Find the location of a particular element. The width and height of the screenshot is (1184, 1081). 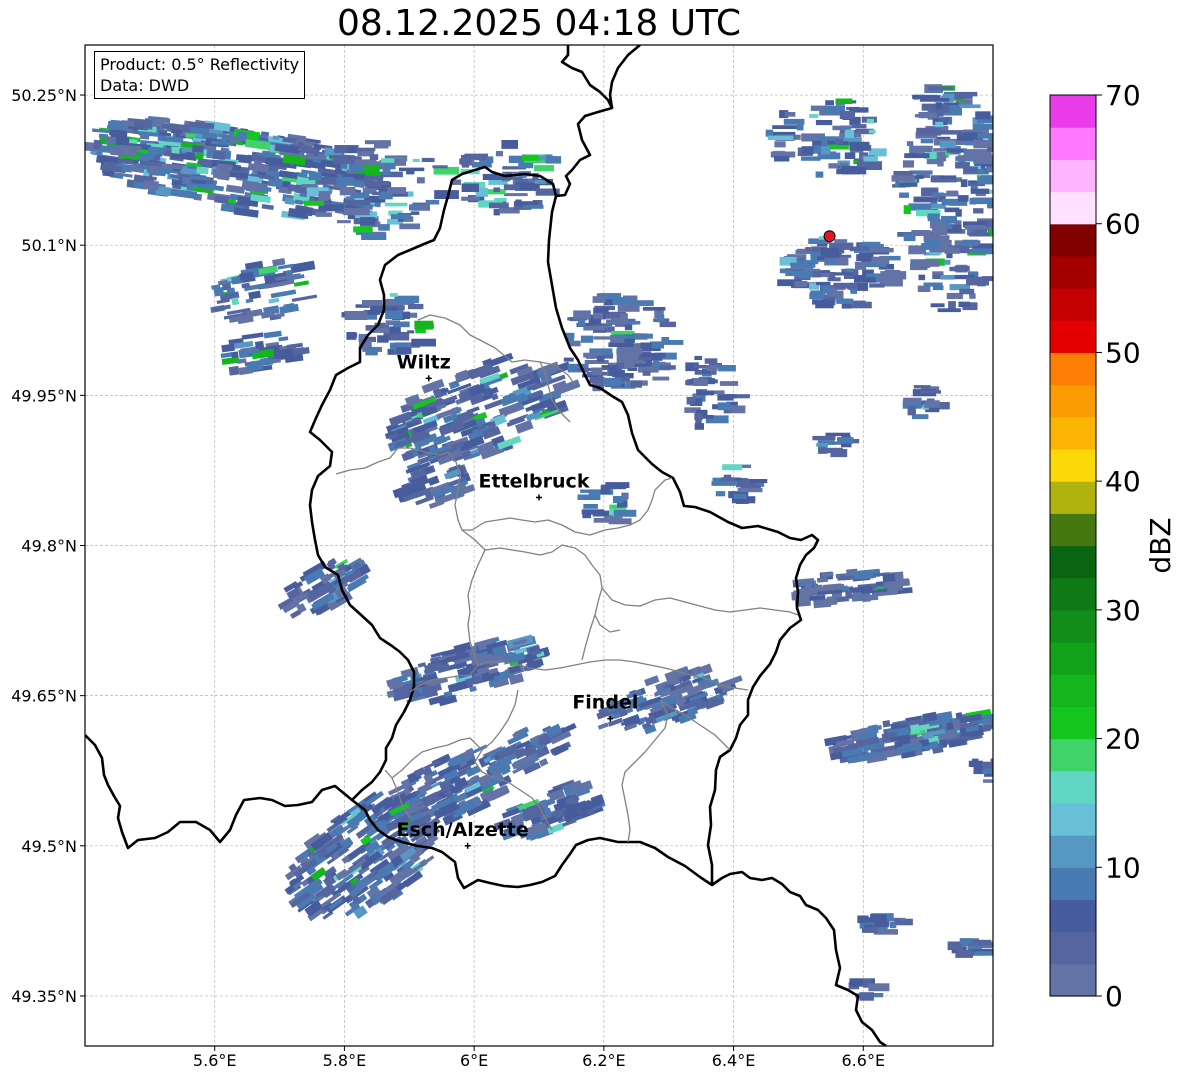

germany-border-east is located at coordinates (624, 77).